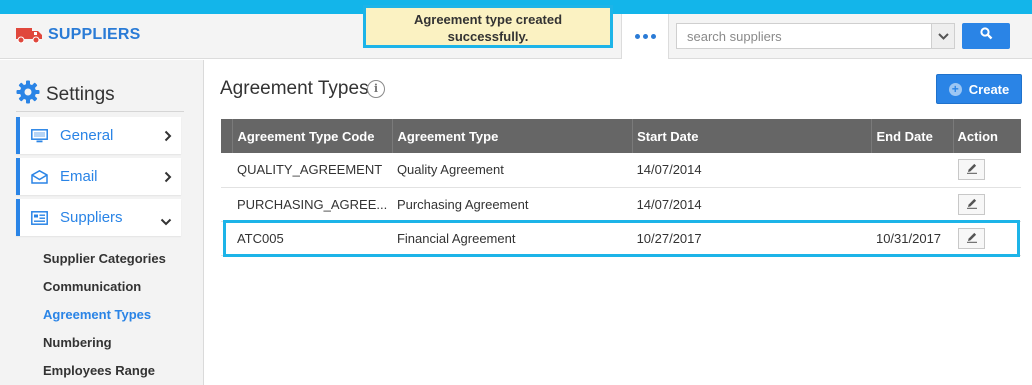  I want to click on sidebar-item-general: General, so click(98, 135).